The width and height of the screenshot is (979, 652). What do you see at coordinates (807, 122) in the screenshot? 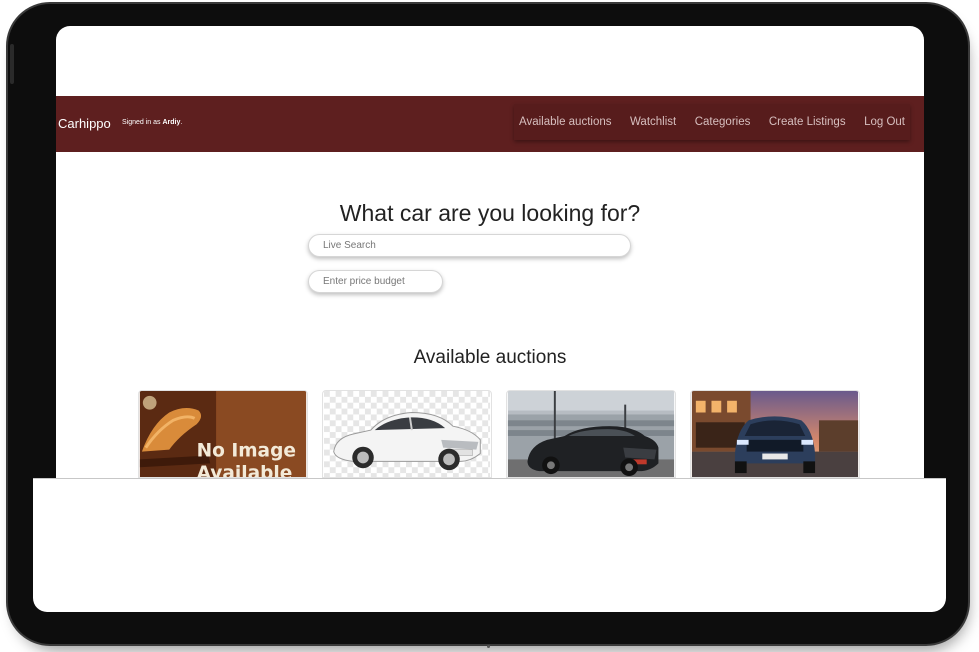
I see `nav-create-listings: Create Listings` at bounding box center [807, 122].